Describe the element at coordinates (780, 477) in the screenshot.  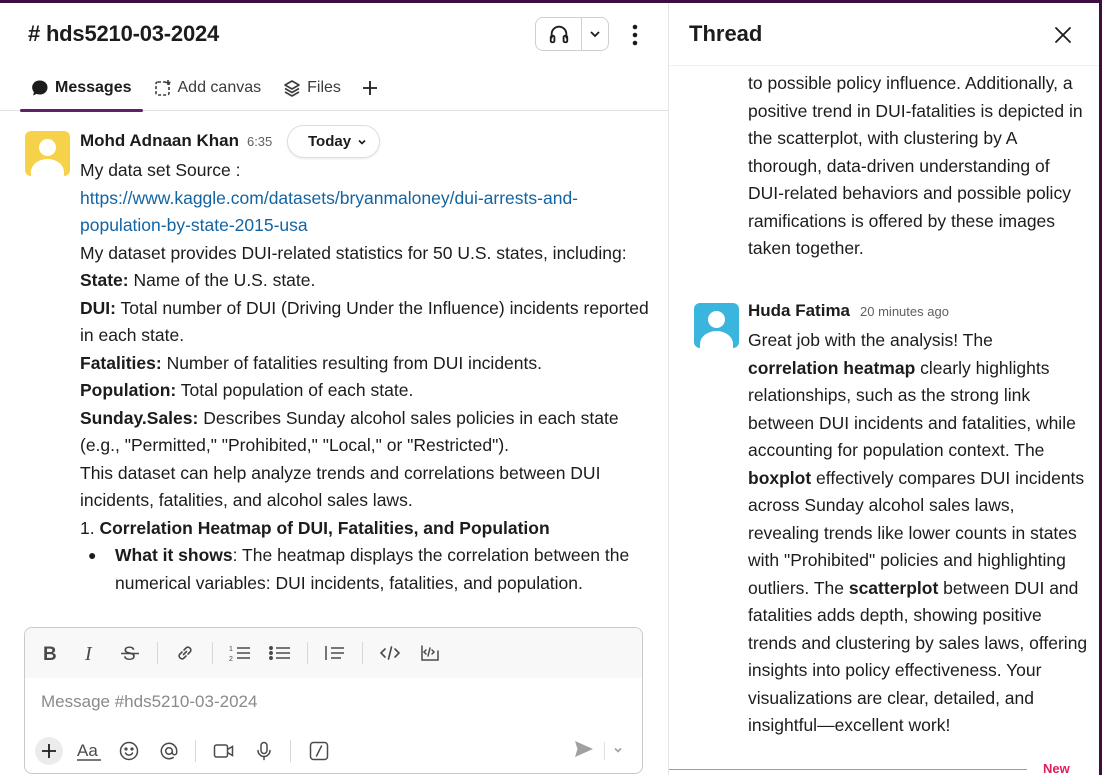
I see `reply-bold-part: boxplot` at that location.